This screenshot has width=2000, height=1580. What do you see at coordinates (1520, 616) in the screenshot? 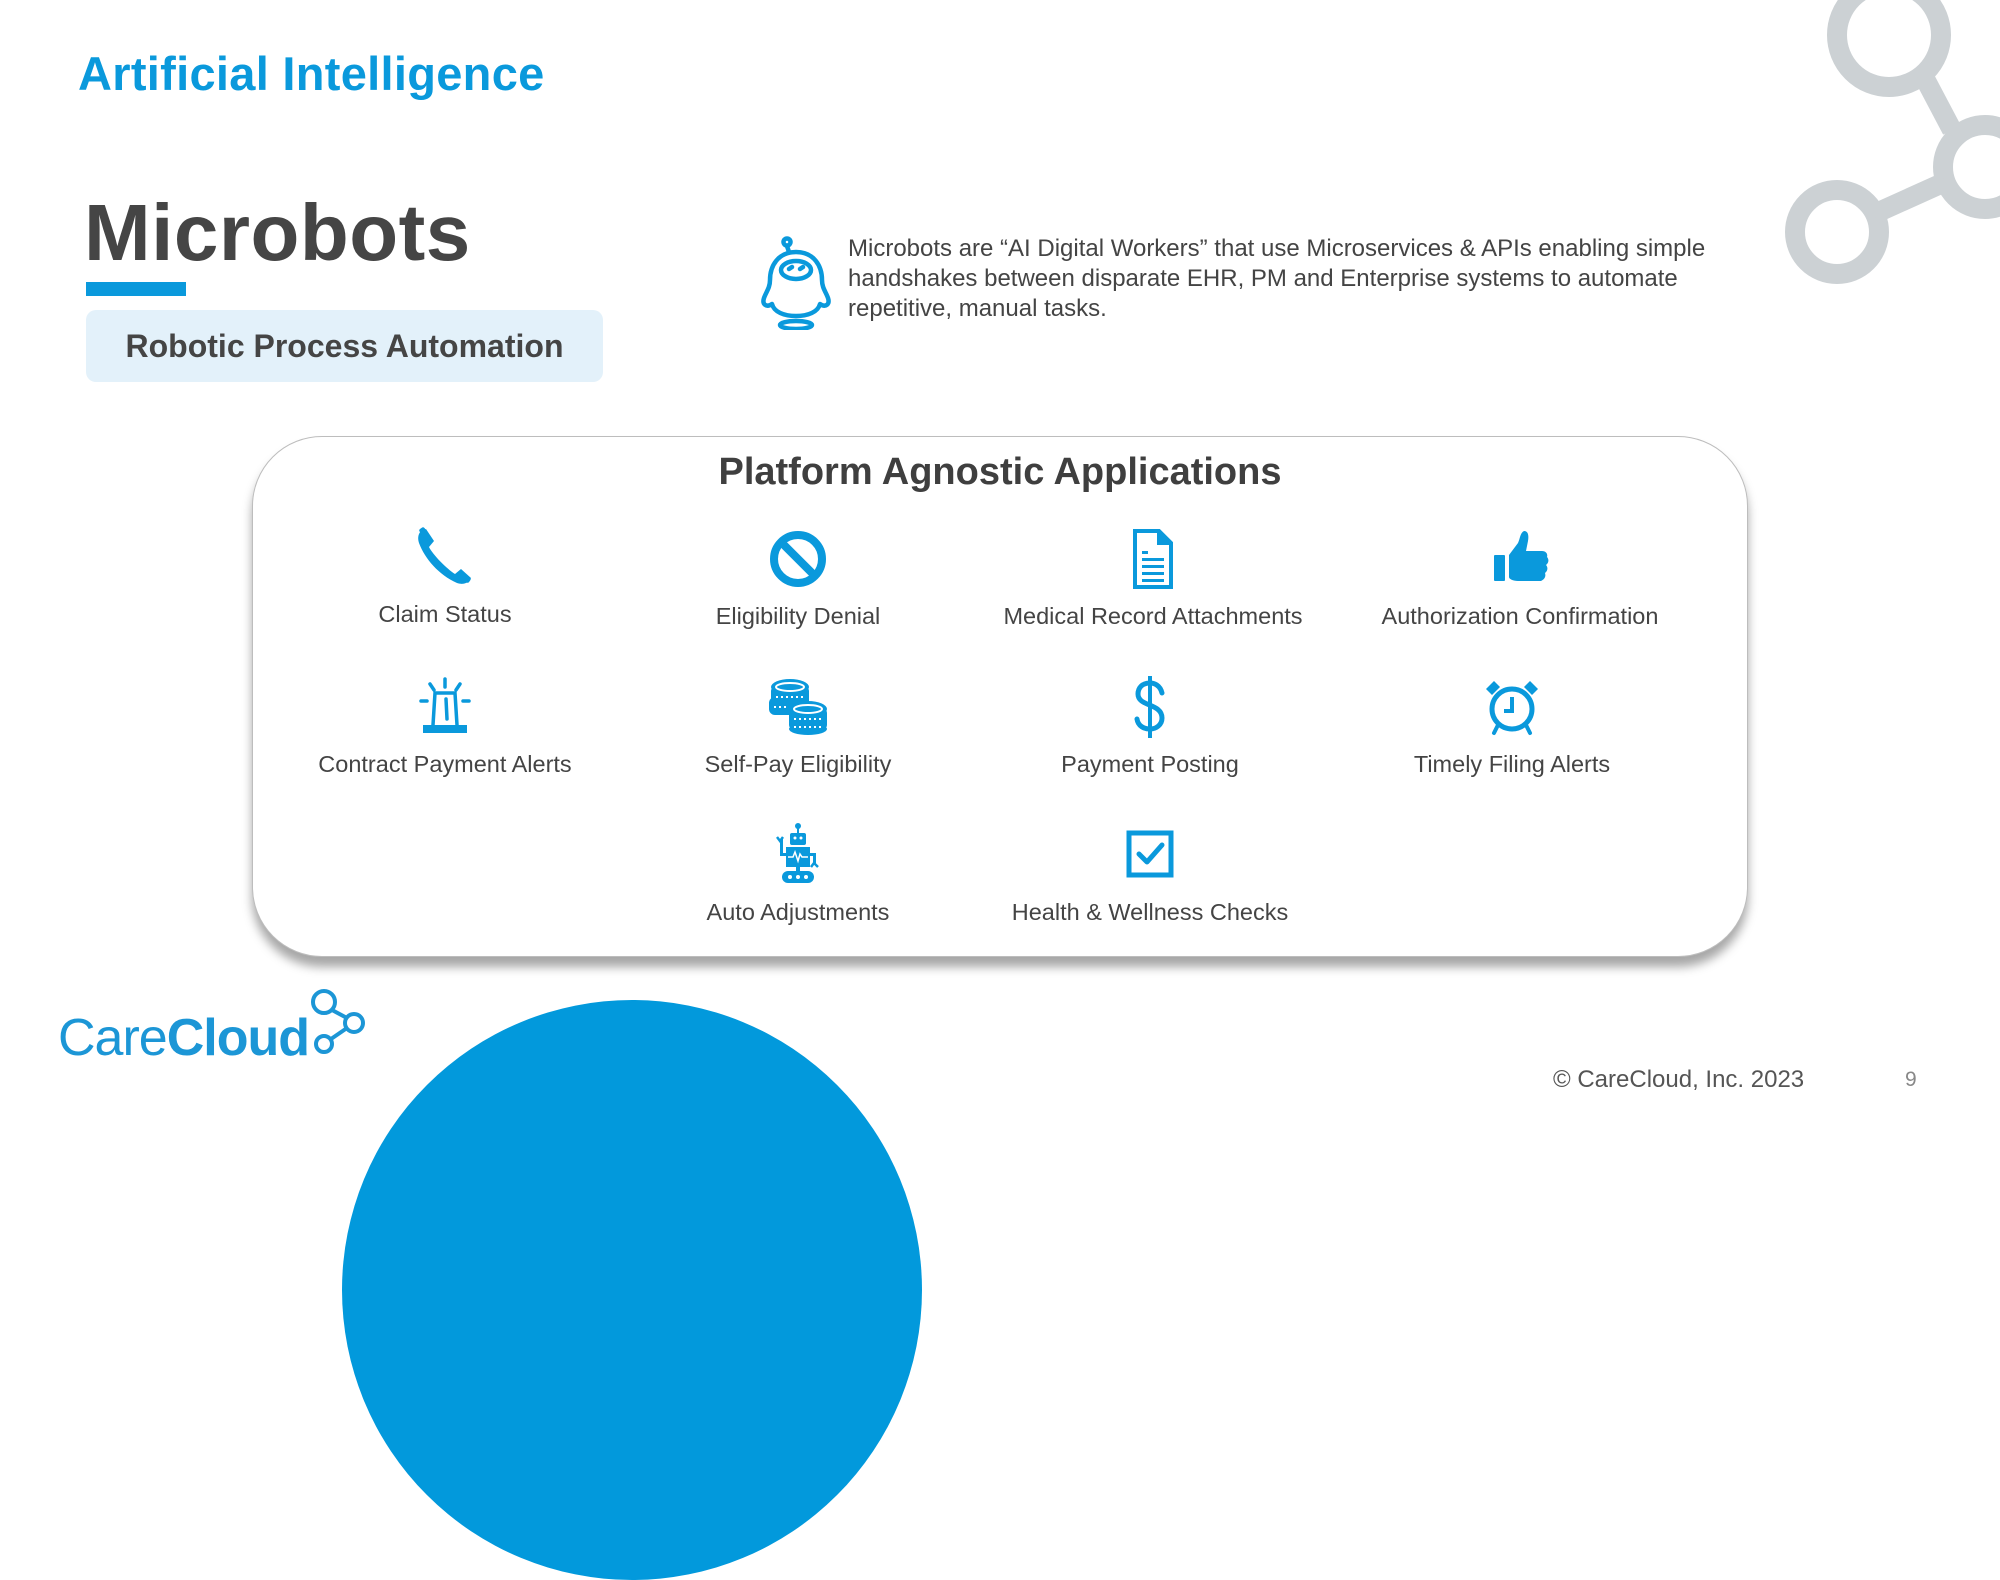
I see `app-label: Authorization Confirmation` at bounding box center [1520, 616].